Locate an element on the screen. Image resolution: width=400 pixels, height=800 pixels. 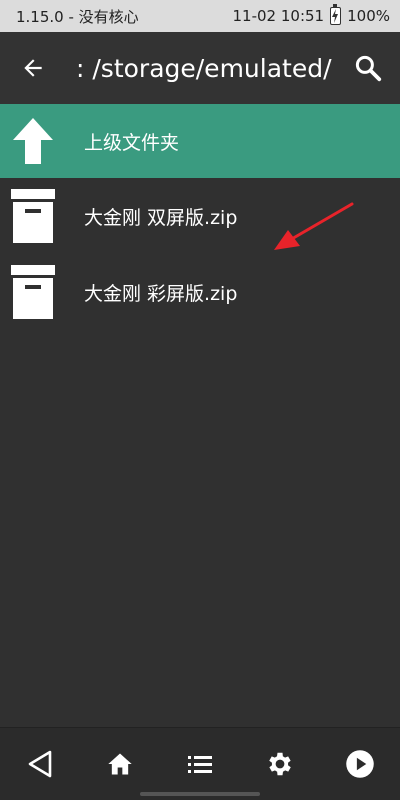
gear-icon is located at coordinates (280, 764).